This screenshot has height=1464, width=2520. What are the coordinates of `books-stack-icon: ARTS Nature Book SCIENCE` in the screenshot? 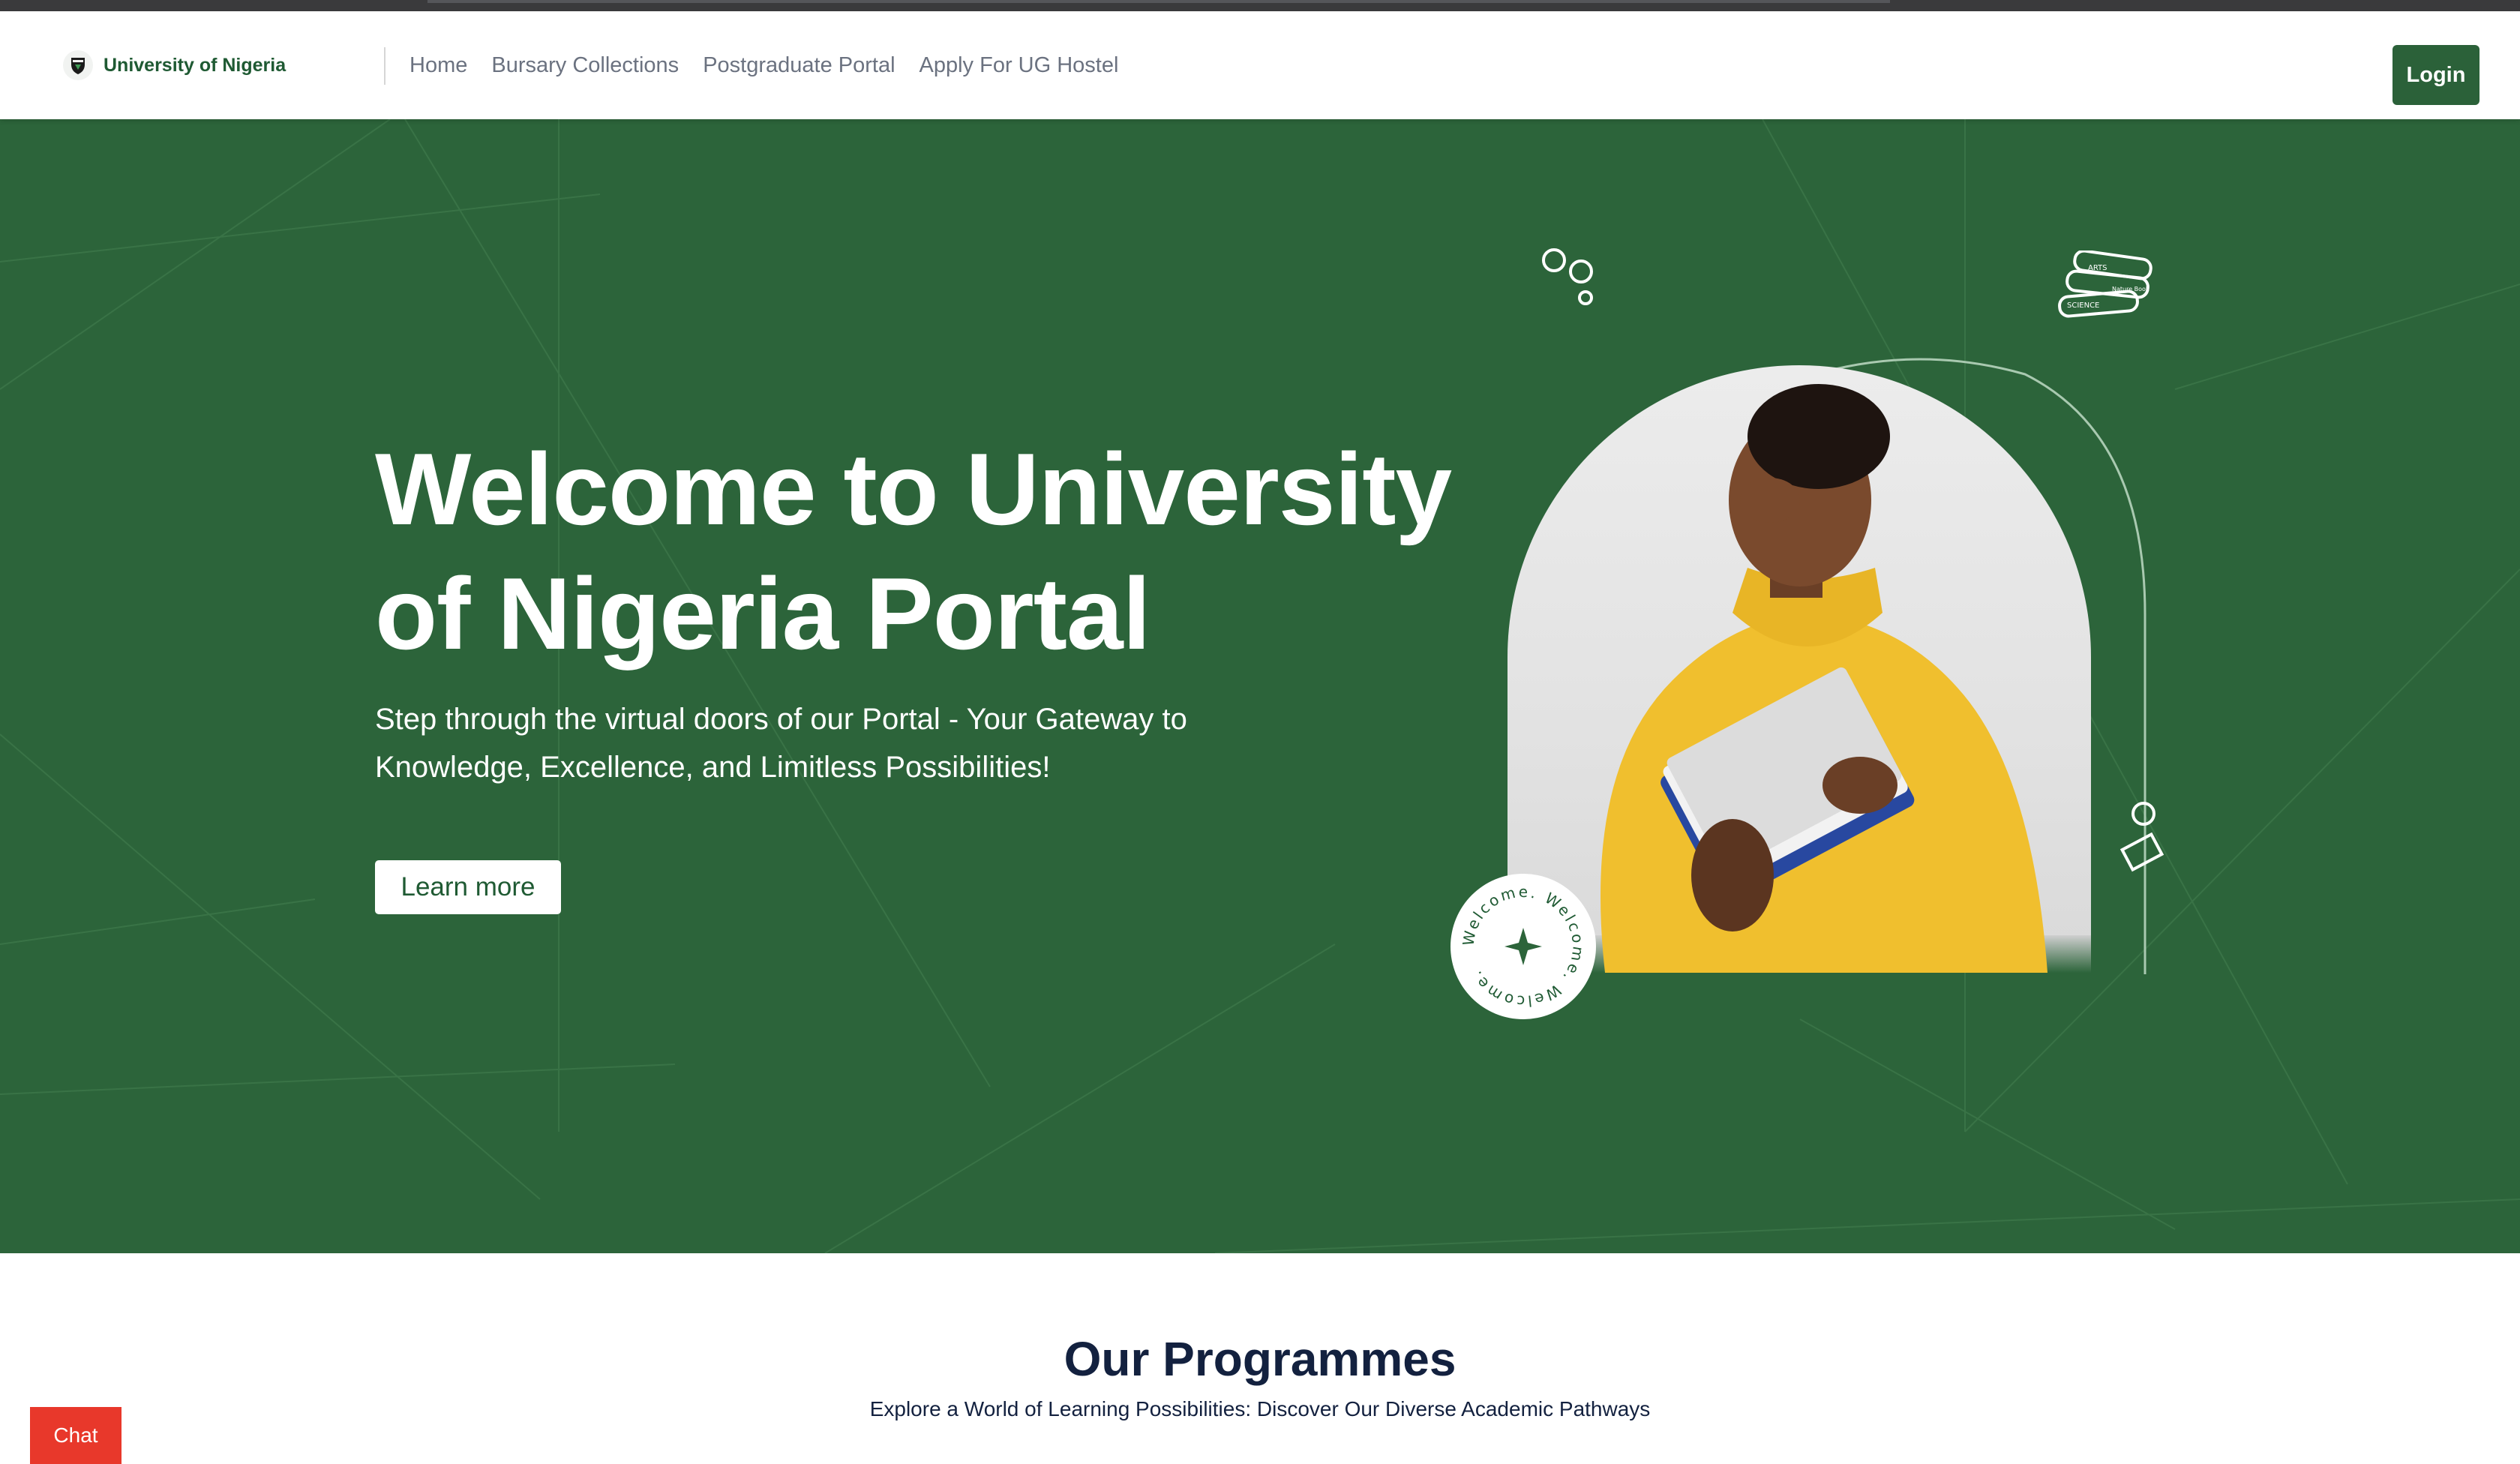 It's located at (2105, 284).